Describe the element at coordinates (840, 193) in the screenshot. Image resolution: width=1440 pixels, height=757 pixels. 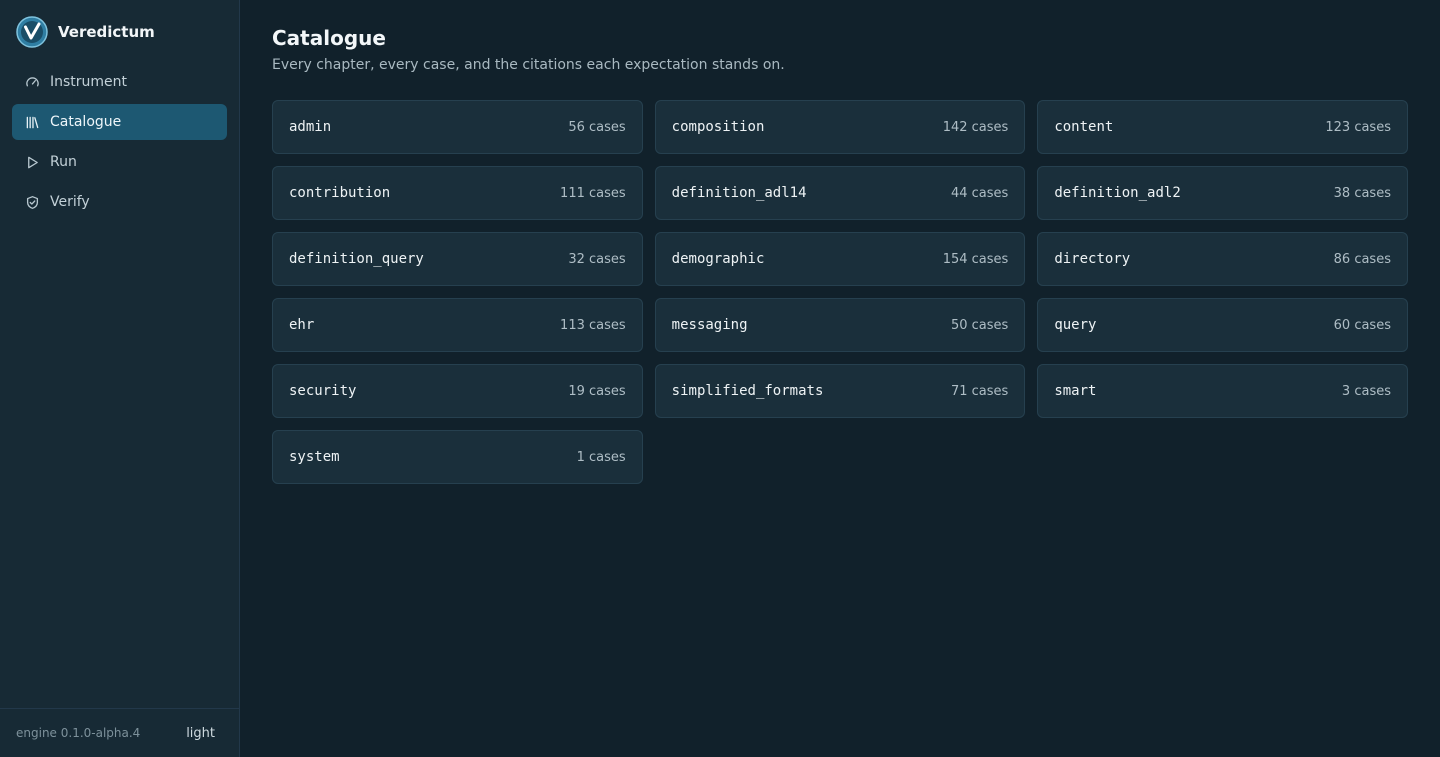
I see `chapter-card-definition-adl14: definition_adl14 44 cases` at that location.